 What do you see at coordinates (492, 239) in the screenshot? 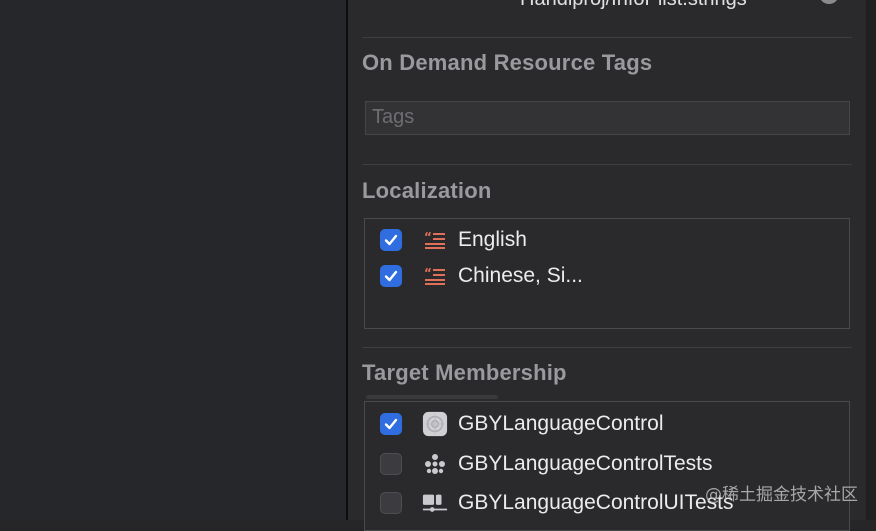
I see `english-label: English` at bounding box center [492, 239].